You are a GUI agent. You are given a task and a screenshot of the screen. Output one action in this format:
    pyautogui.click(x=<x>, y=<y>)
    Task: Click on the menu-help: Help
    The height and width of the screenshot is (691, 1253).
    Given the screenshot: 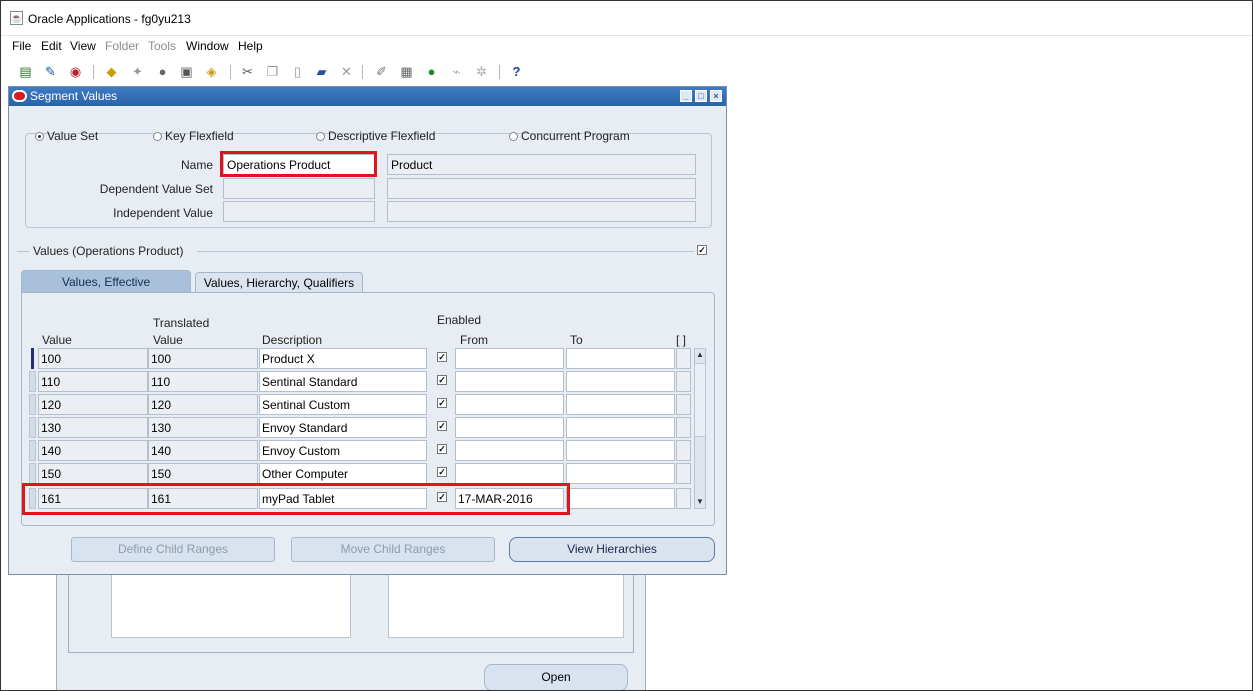 What is the action you would take?
    pyautogui.click(x=250, y=46)
    